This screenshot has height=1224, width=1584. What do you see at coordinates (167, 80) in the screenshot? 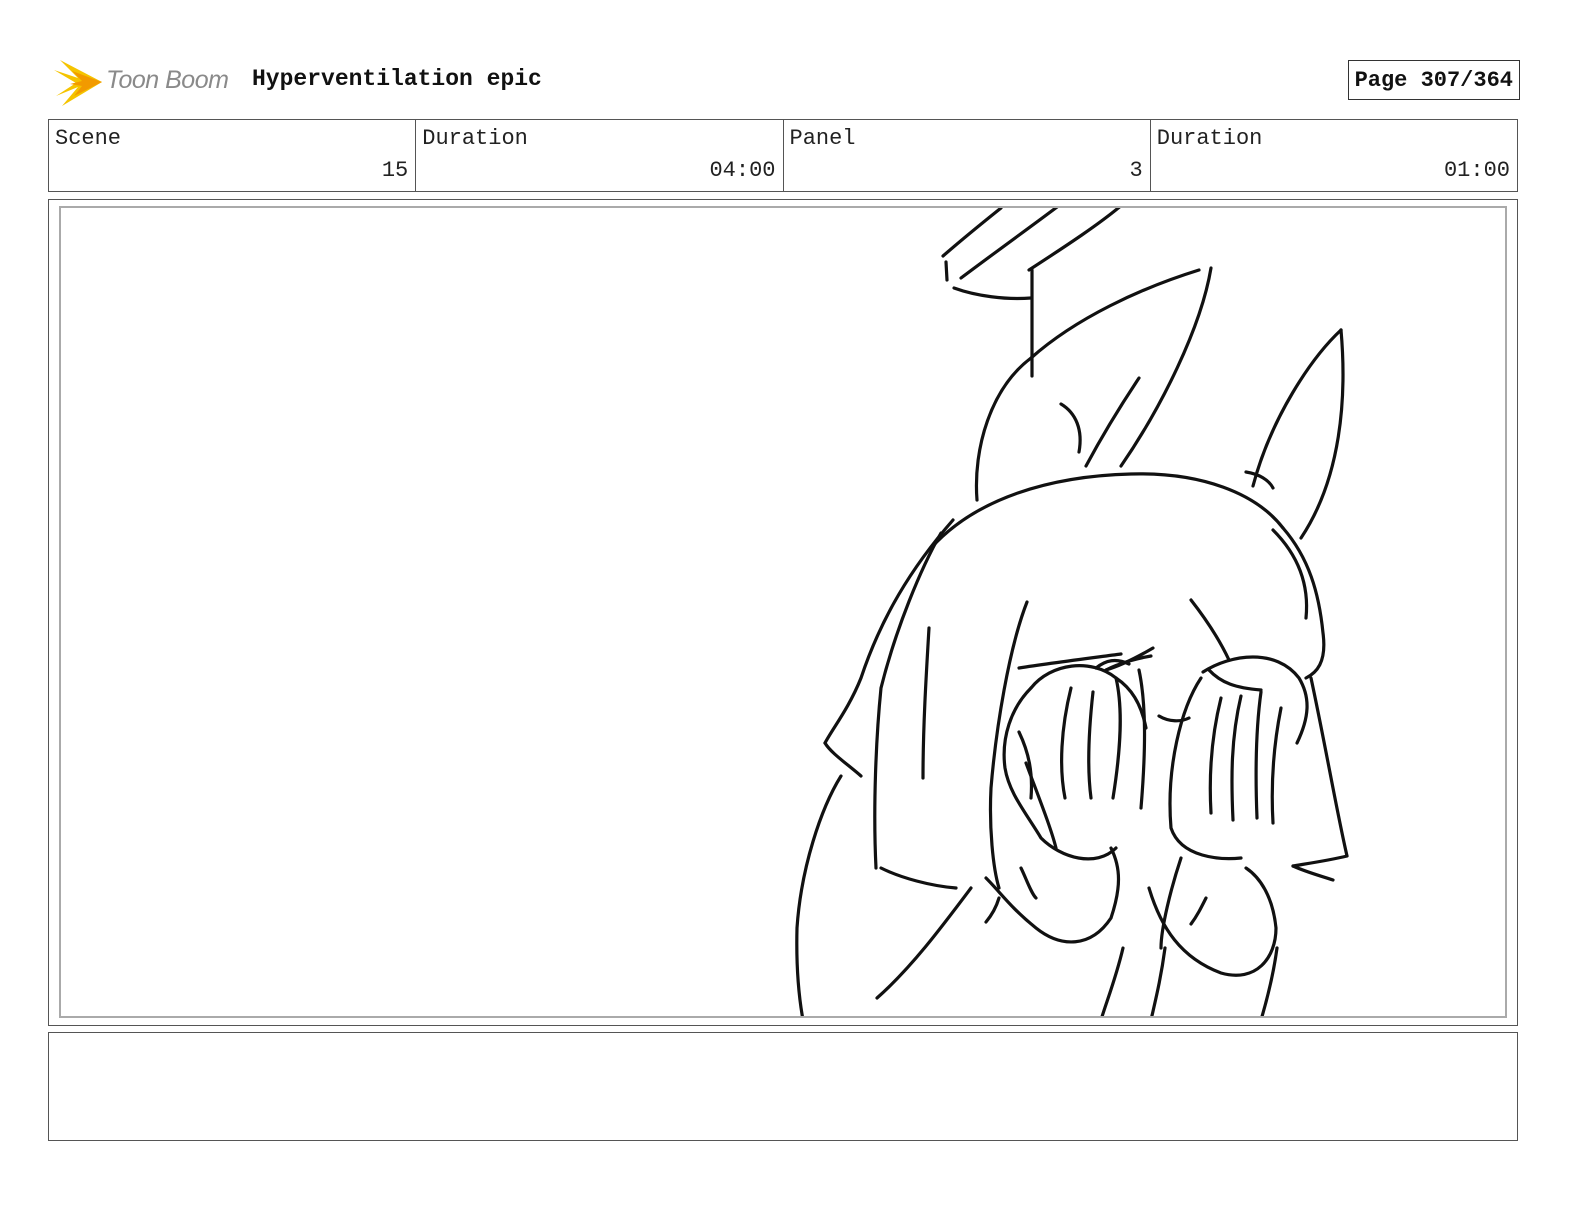
I see `logo-text: Toon Boom` at bounding box center [167, 80].